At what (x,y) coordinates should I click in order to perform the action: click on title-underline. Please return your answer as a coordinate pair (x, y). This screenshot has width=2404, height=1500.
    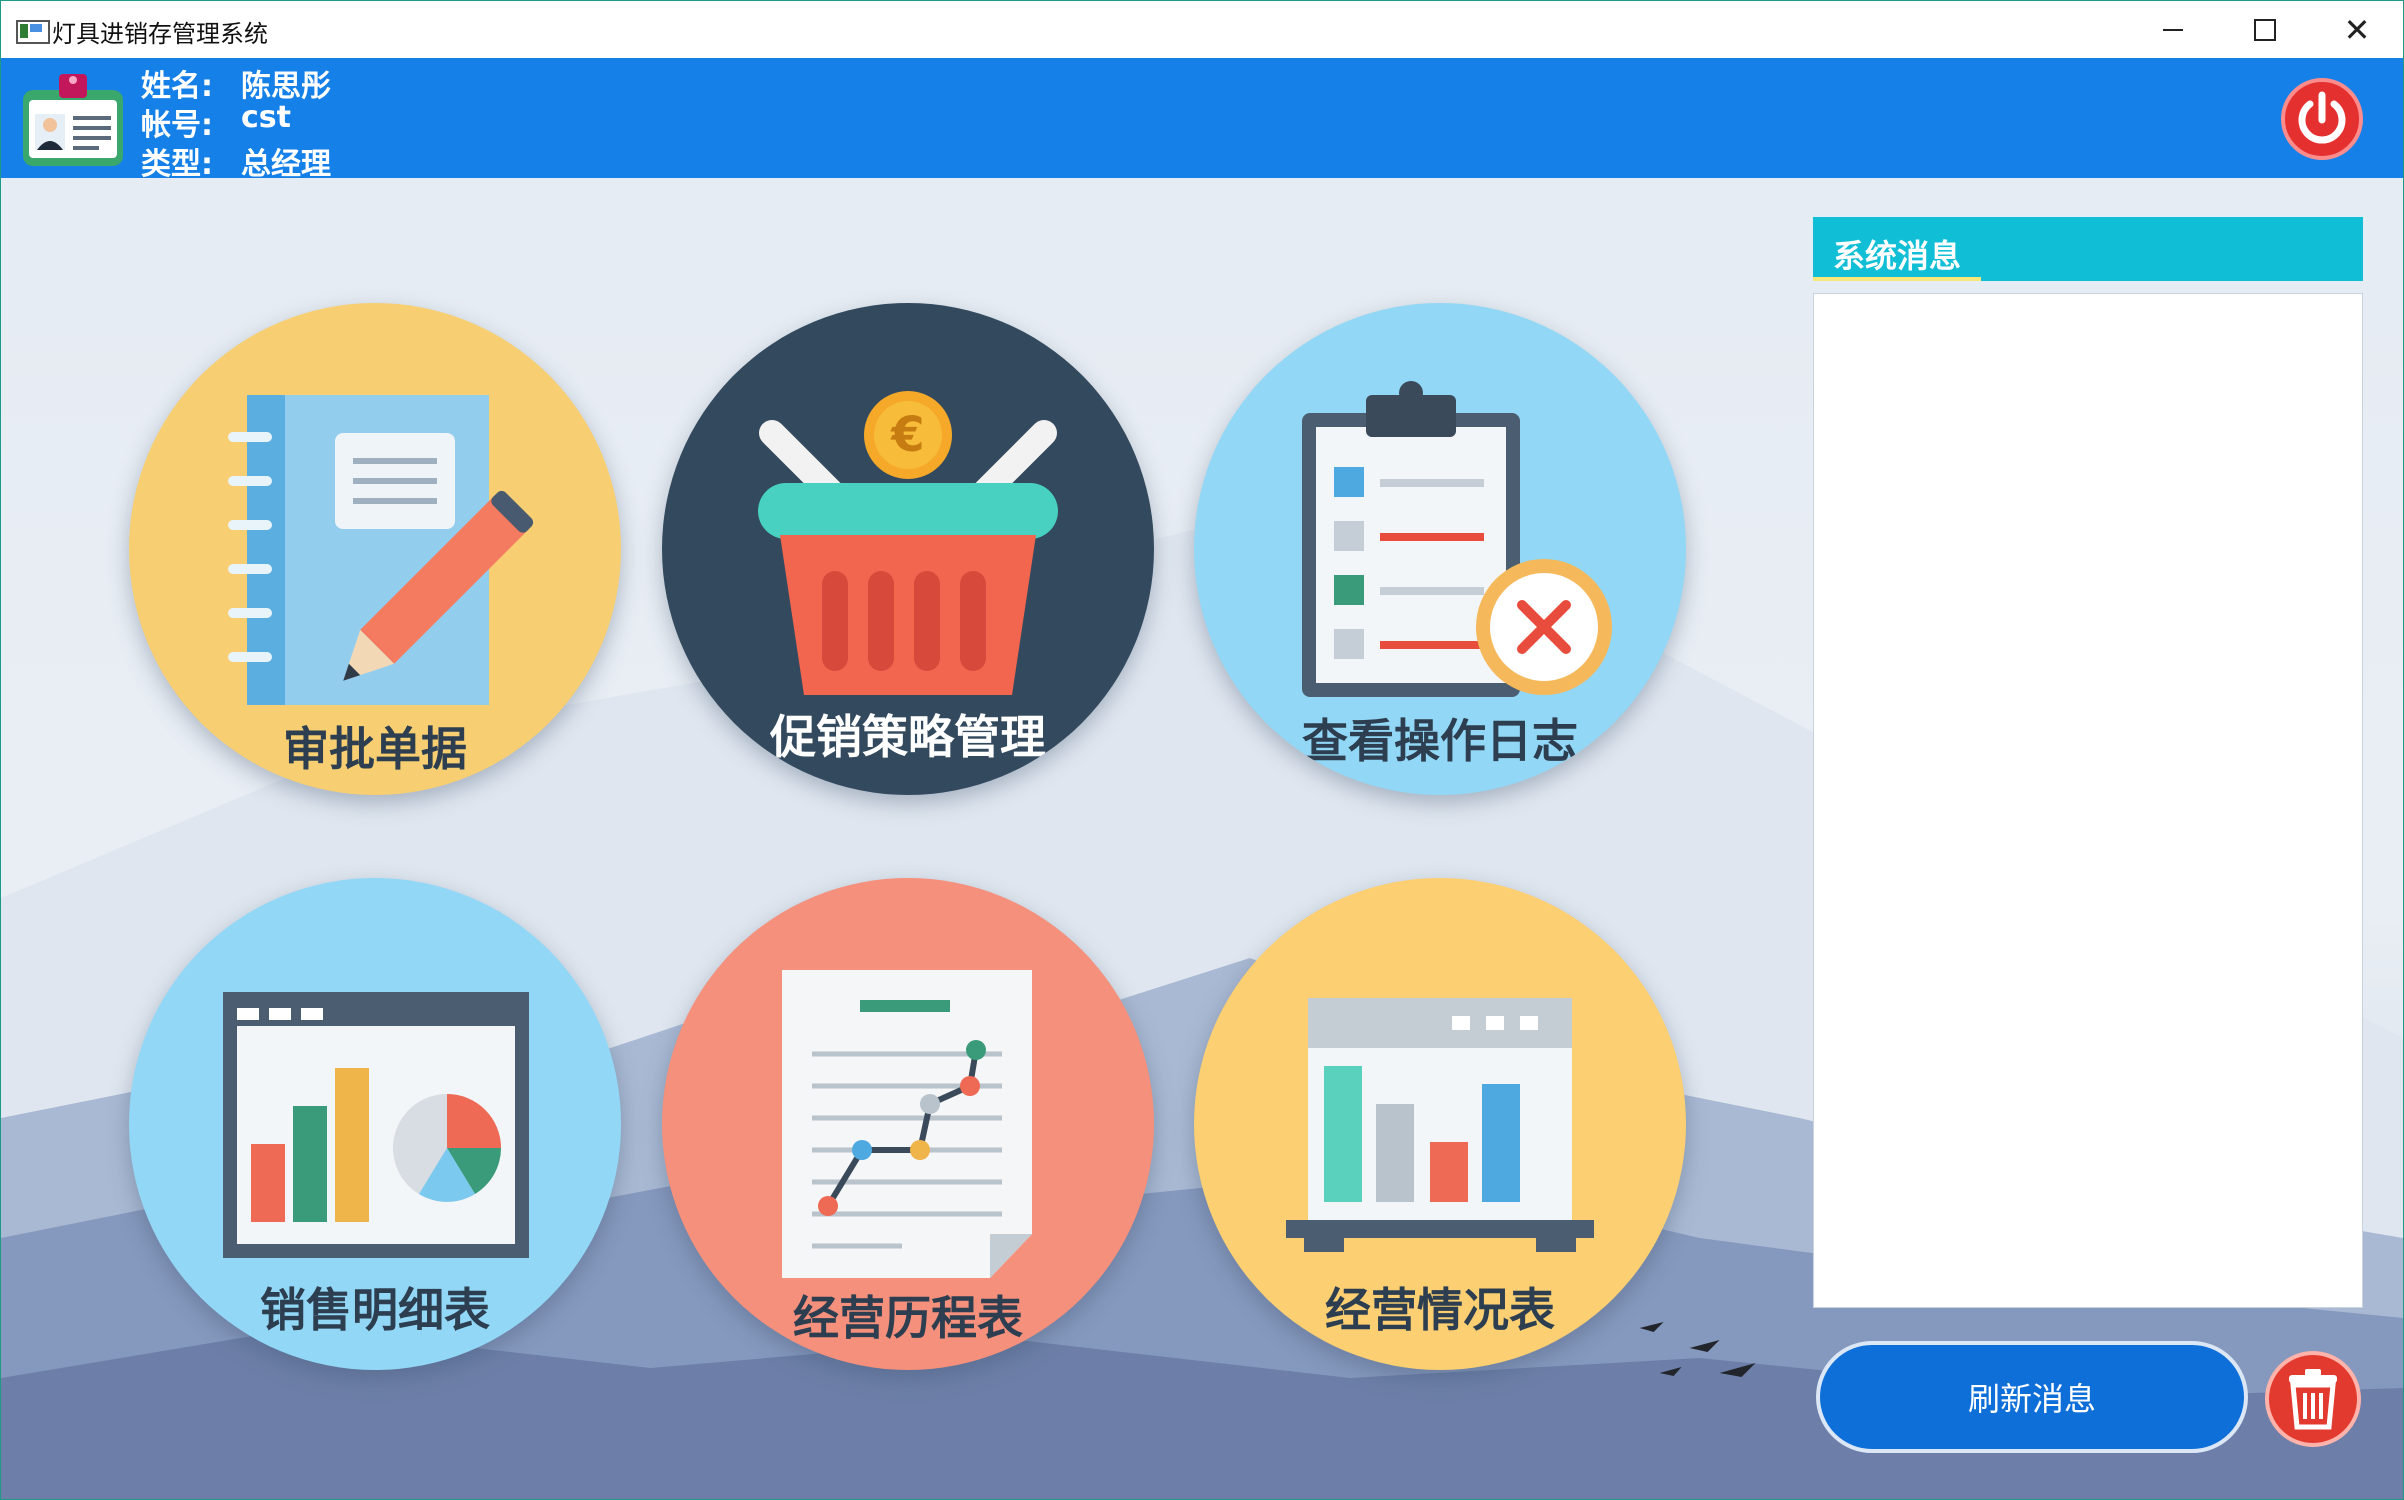
    Looking at the image, I should click on (1897, 279).